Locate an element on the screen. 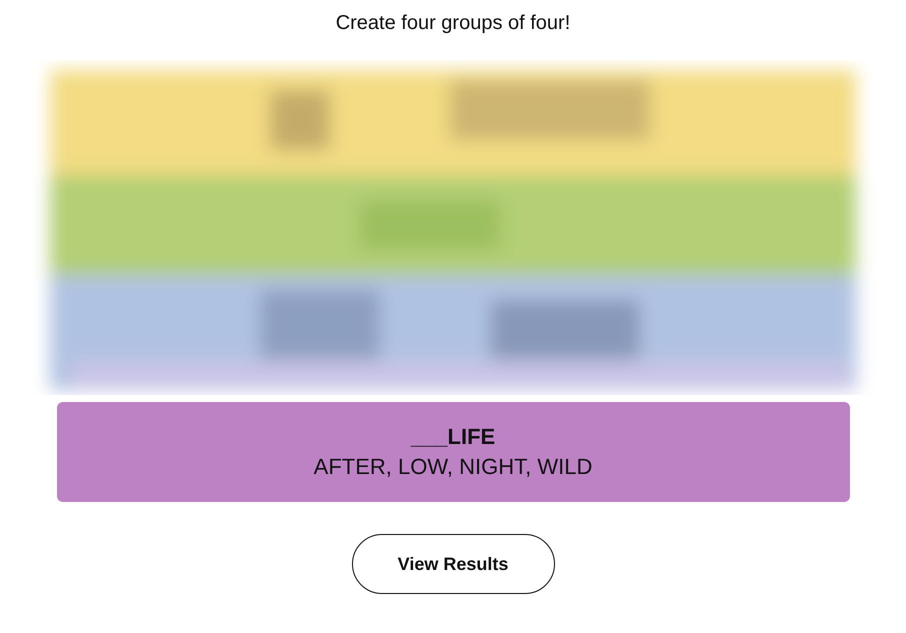 The image size is (906, 633). view-results-button: View Results is located at coordinates (453, 564).